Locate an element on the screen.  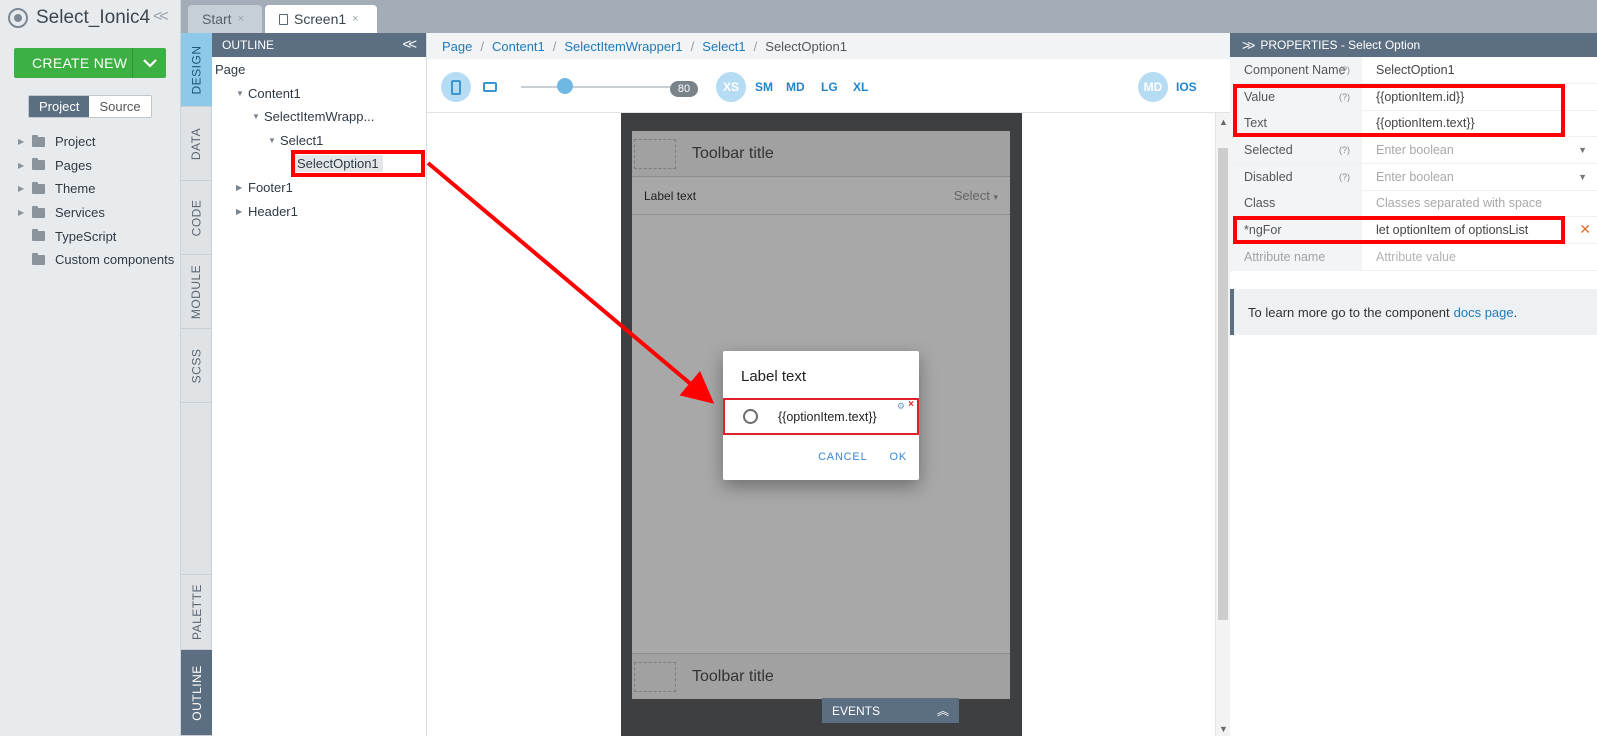
breadcrumb-selectitemwrapper1: SelectItemWrapper1 is located at coordinates (623, 46).